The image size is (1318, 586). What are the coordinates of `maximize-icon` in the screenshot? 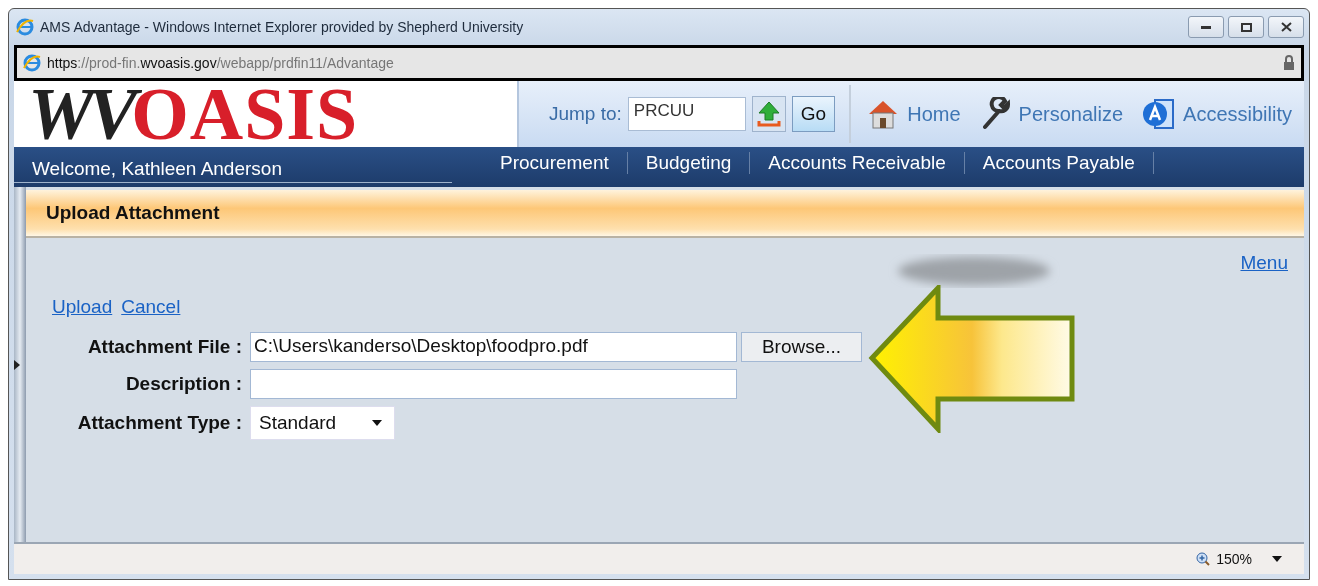 It's located at (1246, 27).